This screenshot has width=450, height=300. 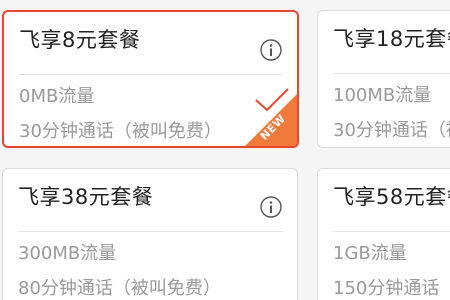 What do you see at coordinates (383, 79) in the screenshot?
I see `plan-card-18: 飞享18元套餐 100MB流量 30分钟通话（被叫免费）` at bounding box center [383, 79].